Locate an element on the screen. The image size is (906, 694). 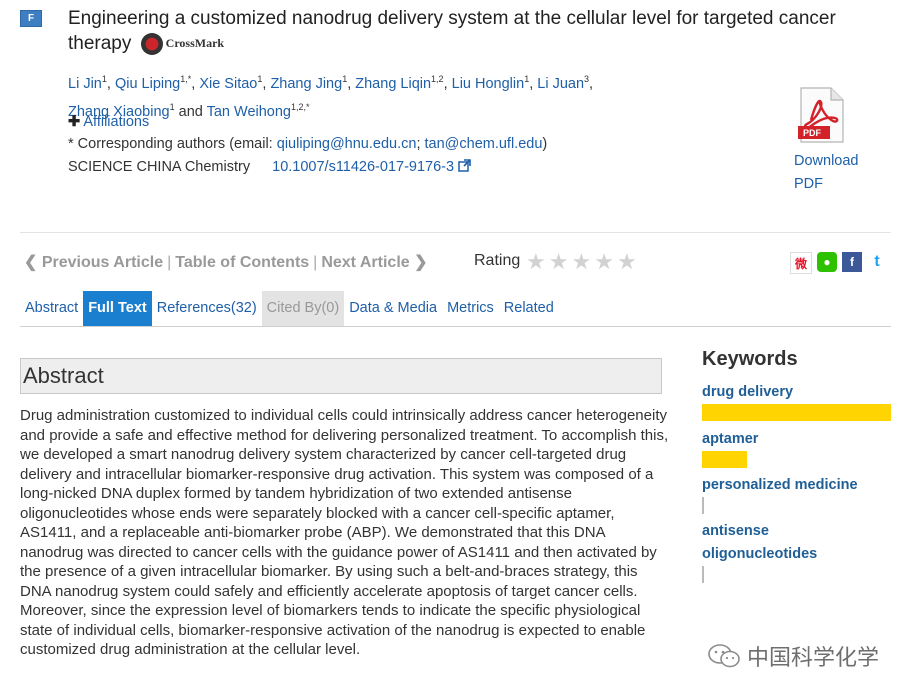
previous-label: Previous Article is located at coordinates (102, 262).